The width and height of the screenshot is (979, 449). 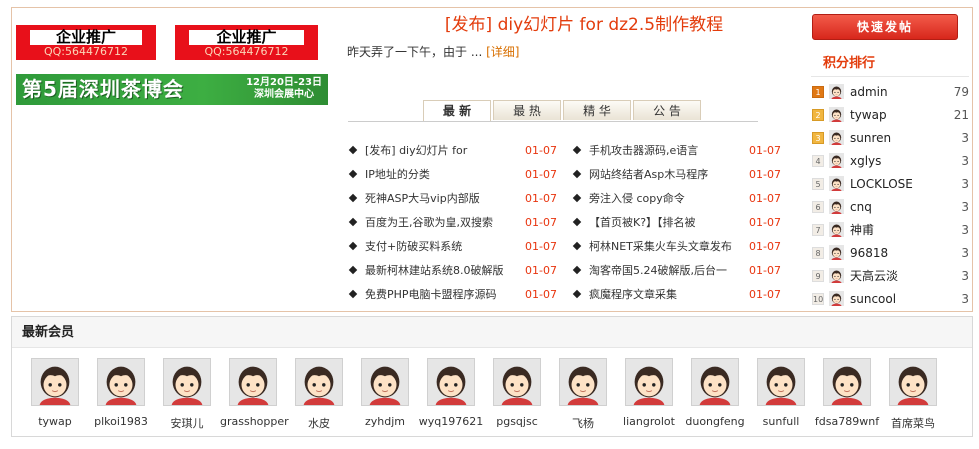 I want to click on rank-username: 96818, so click(x=905, y=253).